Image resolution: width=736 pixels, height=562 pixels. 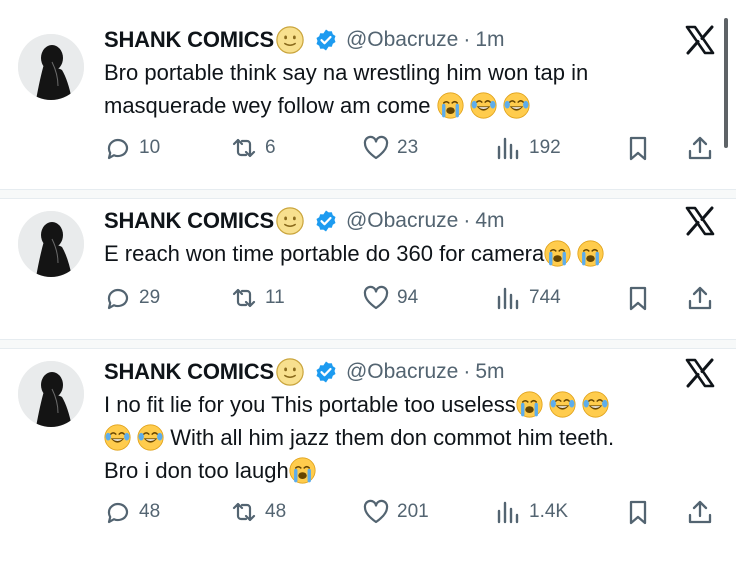 I want to click on views-icon, so click(x=508, y=512).